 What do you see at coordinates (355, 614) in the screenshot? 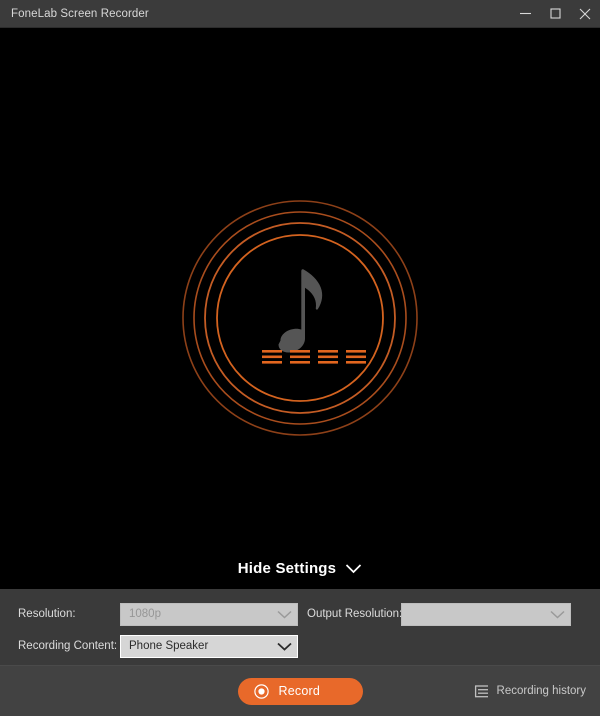
I see `output-resolution-label: Output Resolution:` at bounding box center [355, 614].